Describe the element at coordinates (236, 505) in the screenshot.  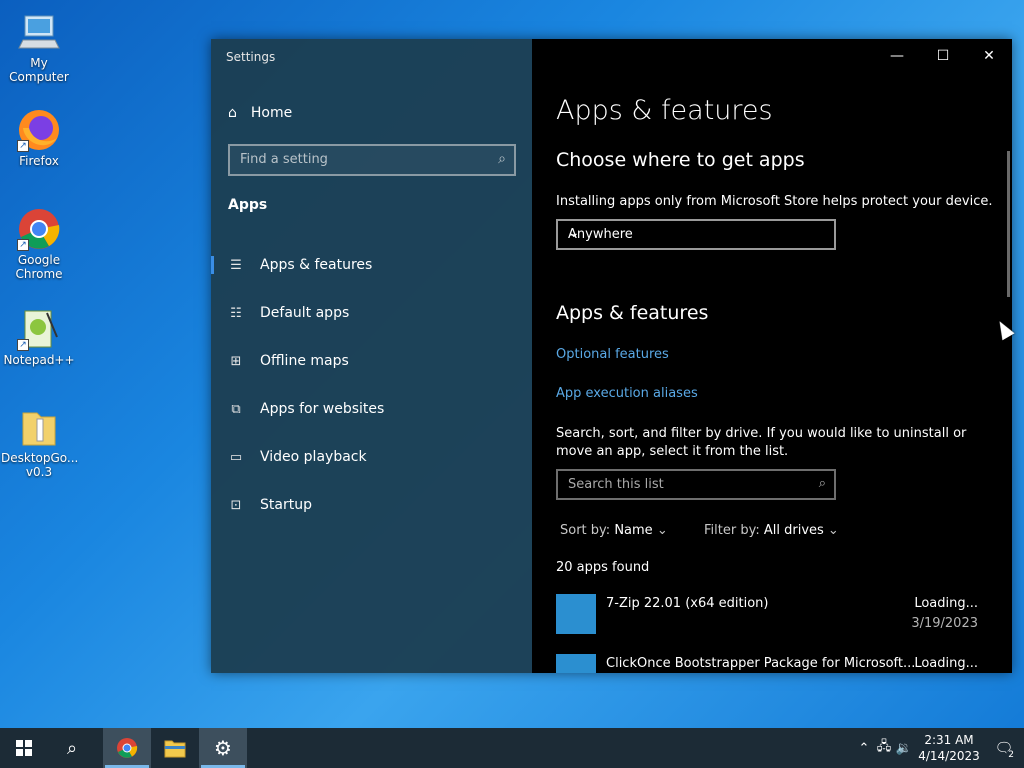
I see `startup-icon: ⊡` at that location.